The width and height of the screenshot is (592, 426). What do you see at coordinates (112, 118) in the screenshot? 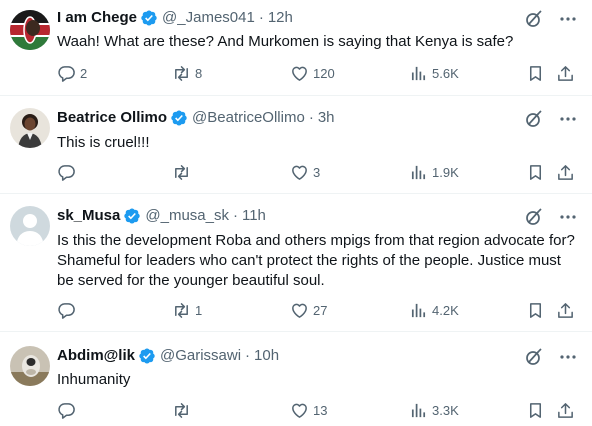
I see `display-name: Beatrice Ollimo` at bounding box center [112, 118].